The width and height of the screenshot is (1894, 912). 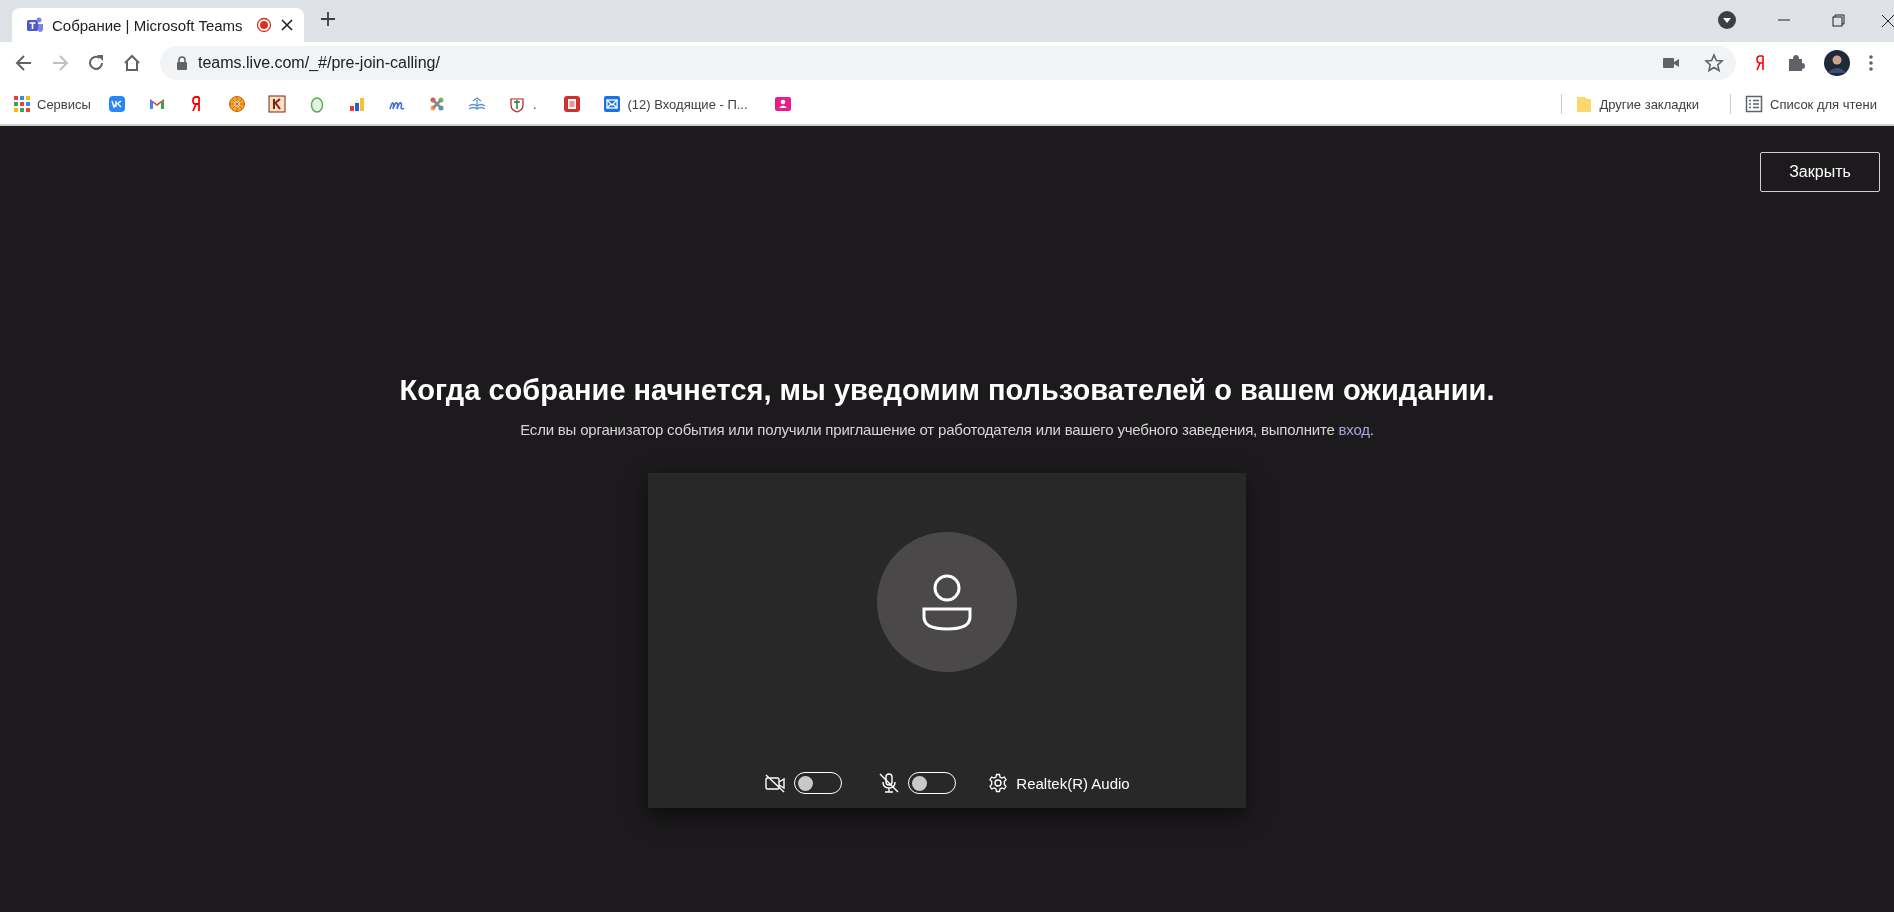 I want to click on bookmark-label: ., so click(x=534, y=104).